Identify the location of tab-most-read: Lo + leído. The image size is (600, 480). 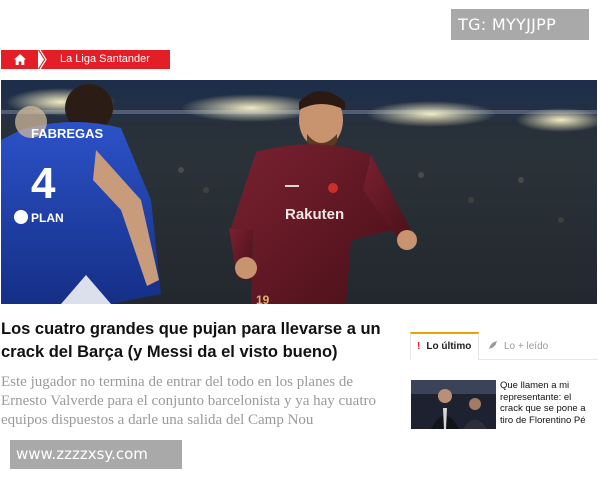
(518, 346).